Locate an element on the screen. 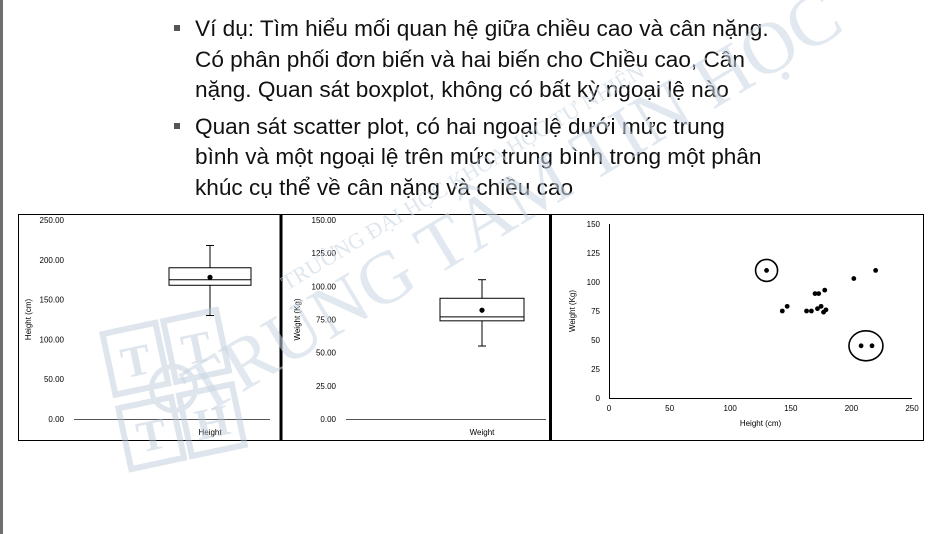 This screenshot has height=534, width=938. y-tick-label: 150 is located at coordinates (594, 224).